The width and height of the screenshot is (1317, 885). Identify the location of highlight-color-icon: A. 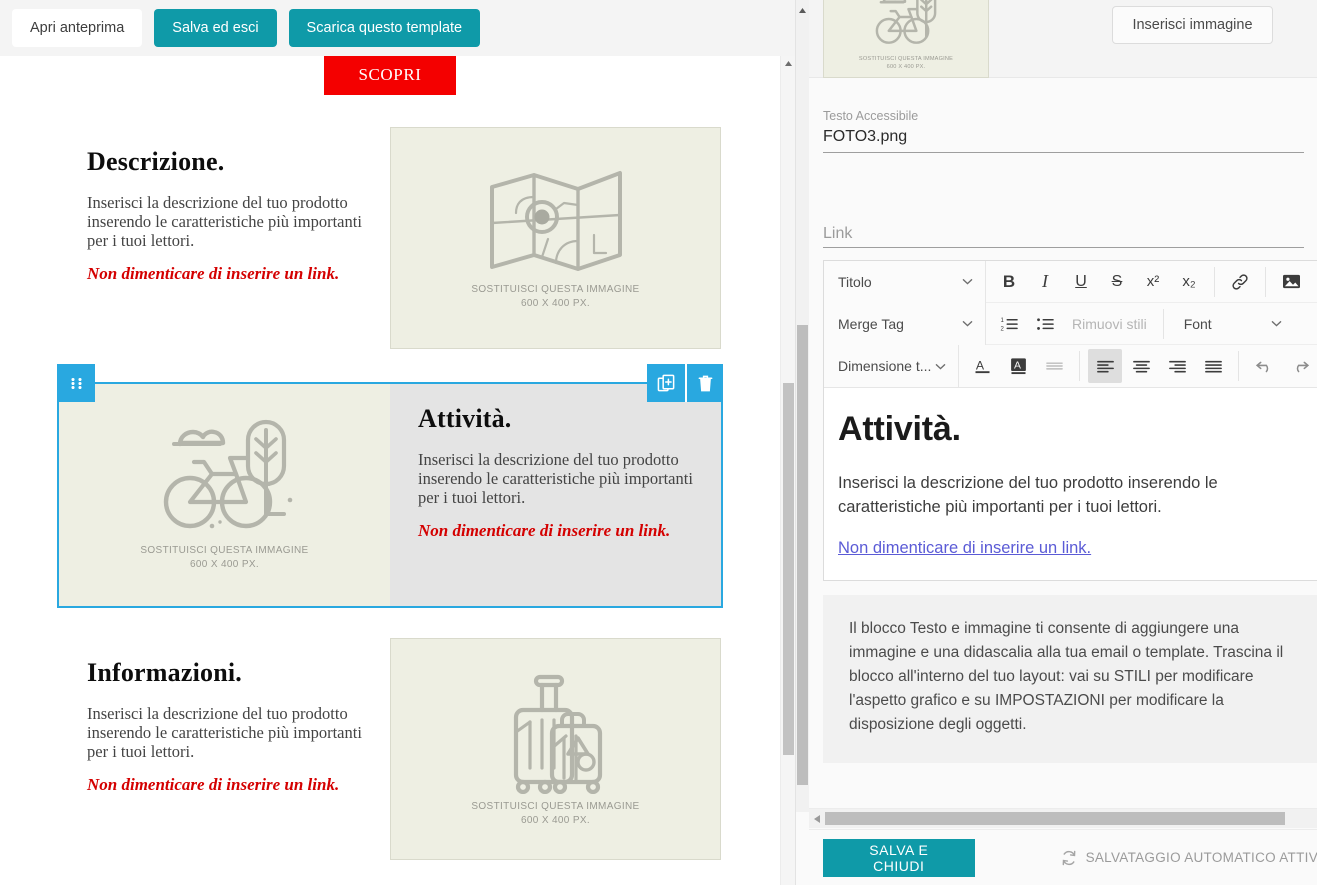
(1018, 366).